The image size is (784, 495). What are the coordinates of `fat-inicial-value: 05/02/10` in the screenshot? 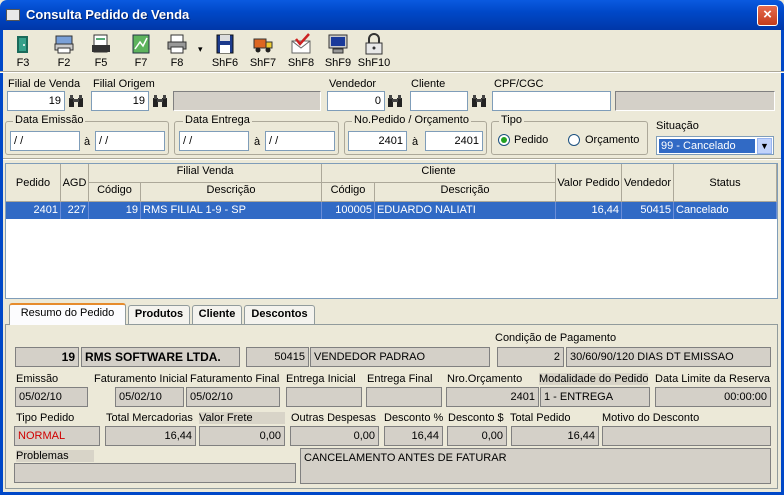 It's located at (149, 397).